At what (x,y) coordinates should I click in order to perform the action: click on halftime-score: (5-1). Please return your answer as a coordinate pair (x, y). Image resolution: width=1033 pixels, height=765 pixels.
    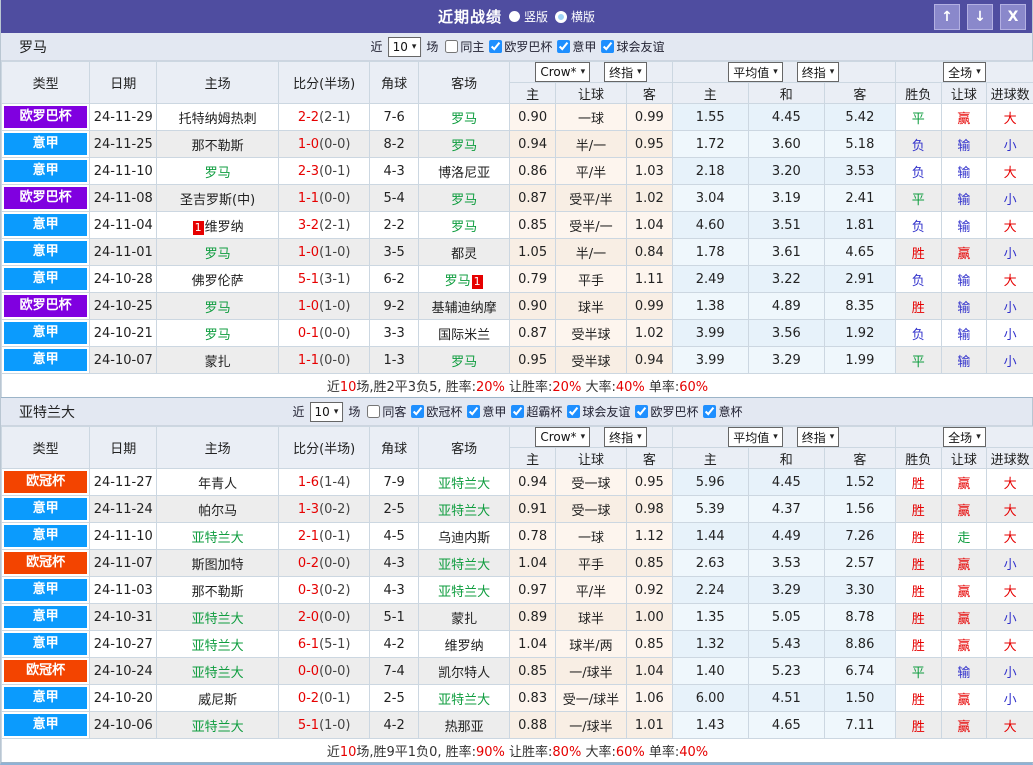
    Looking at the image, I should click on (334, 644).